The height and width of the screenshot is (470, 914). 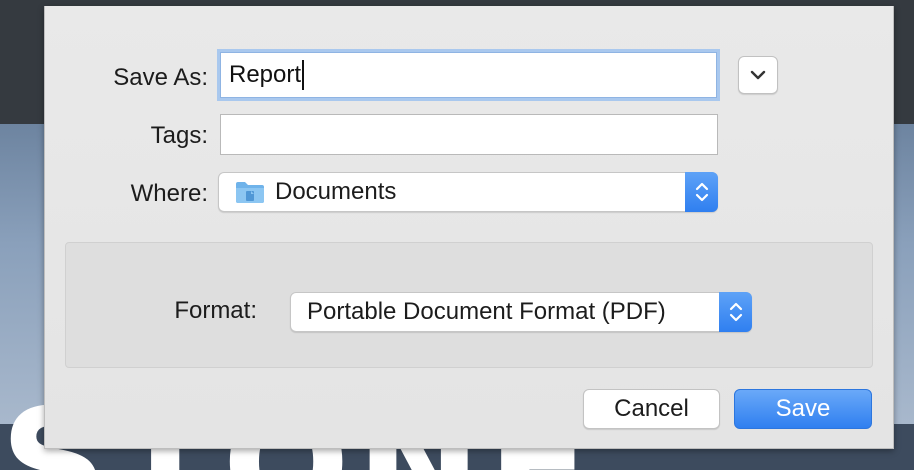 I want to click on where-popup: Documents, so click(x=468, y=192).